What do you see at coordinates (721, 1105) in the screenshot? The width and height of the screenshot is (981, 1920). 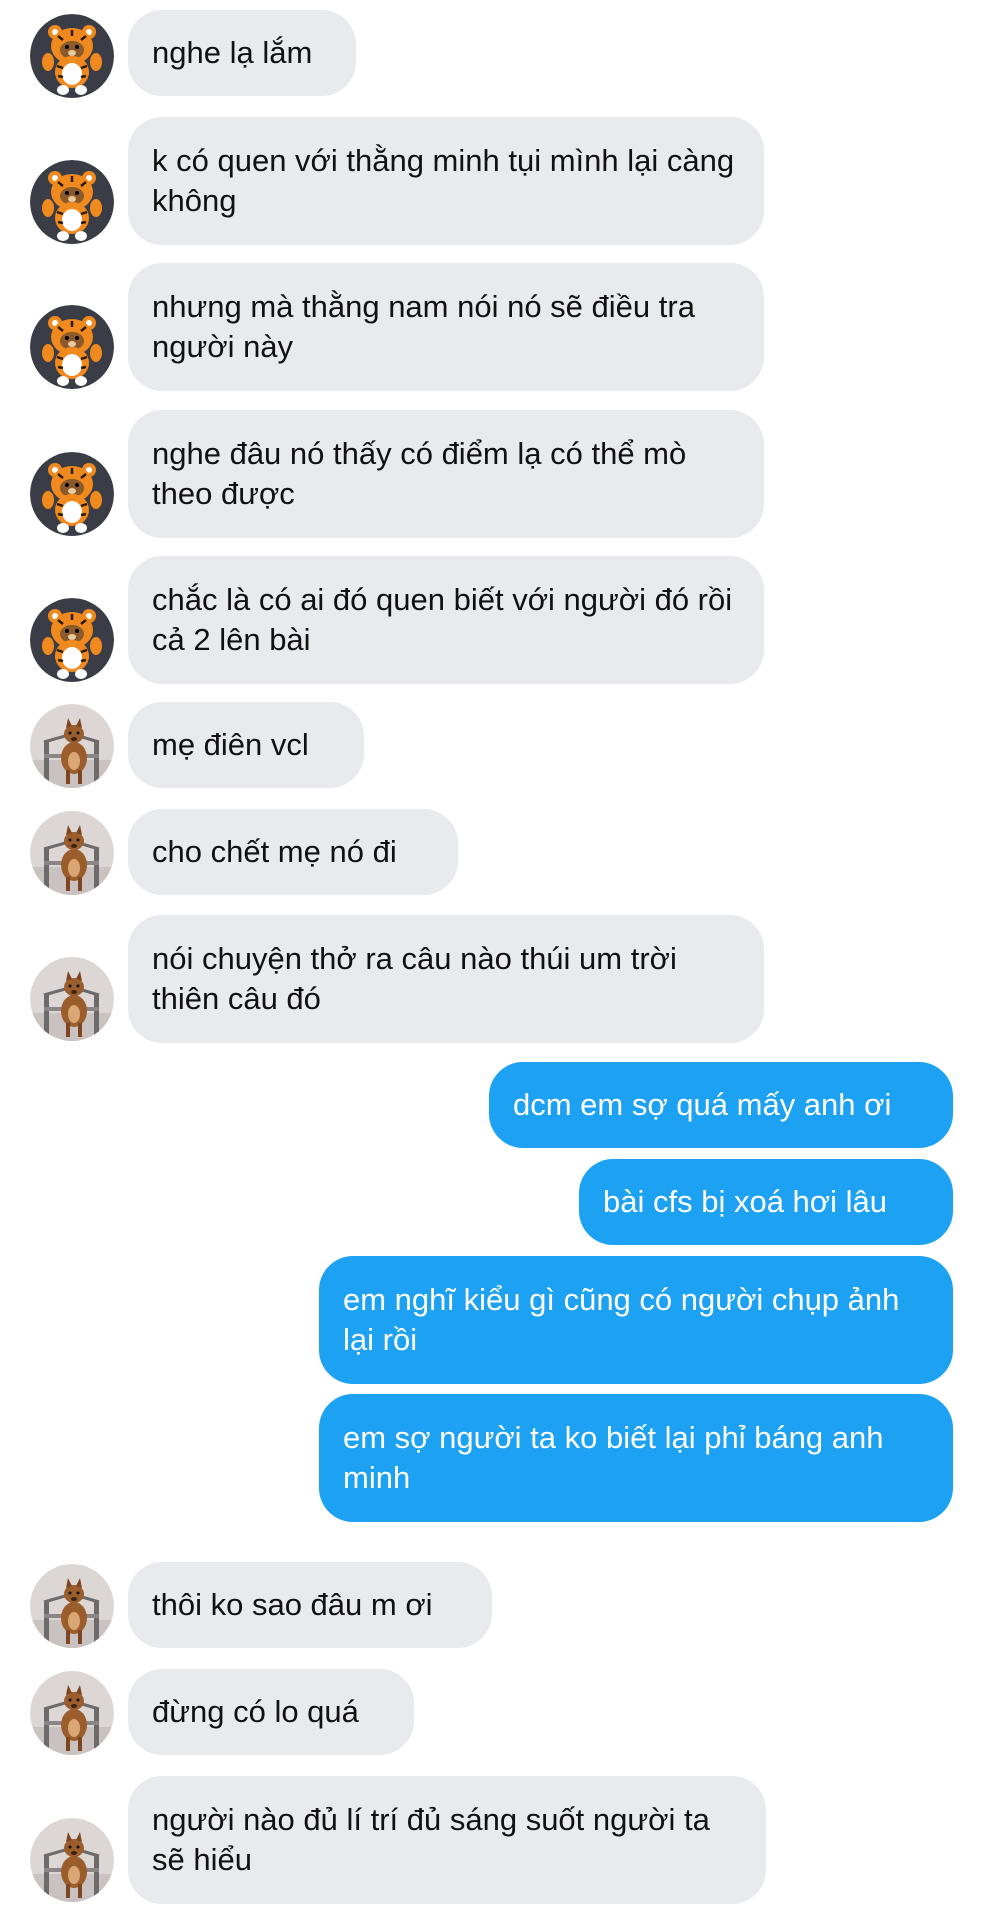 I see `message-bubble: dcm em sợ quá mấy anh ơi` at bounding box center [721, 1105].